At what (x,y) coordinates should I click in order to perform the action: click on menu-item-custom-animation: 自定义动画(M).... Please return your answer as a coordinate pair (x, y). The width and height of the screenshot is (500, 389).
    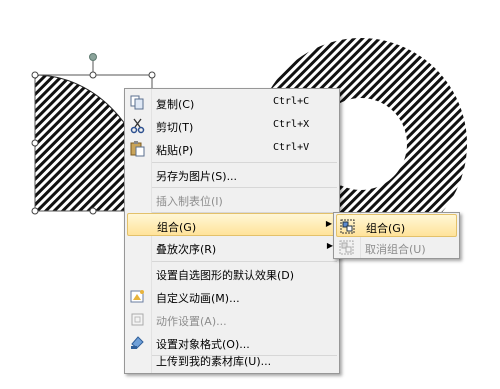
    Looking at the image, I should click on (232, 296).